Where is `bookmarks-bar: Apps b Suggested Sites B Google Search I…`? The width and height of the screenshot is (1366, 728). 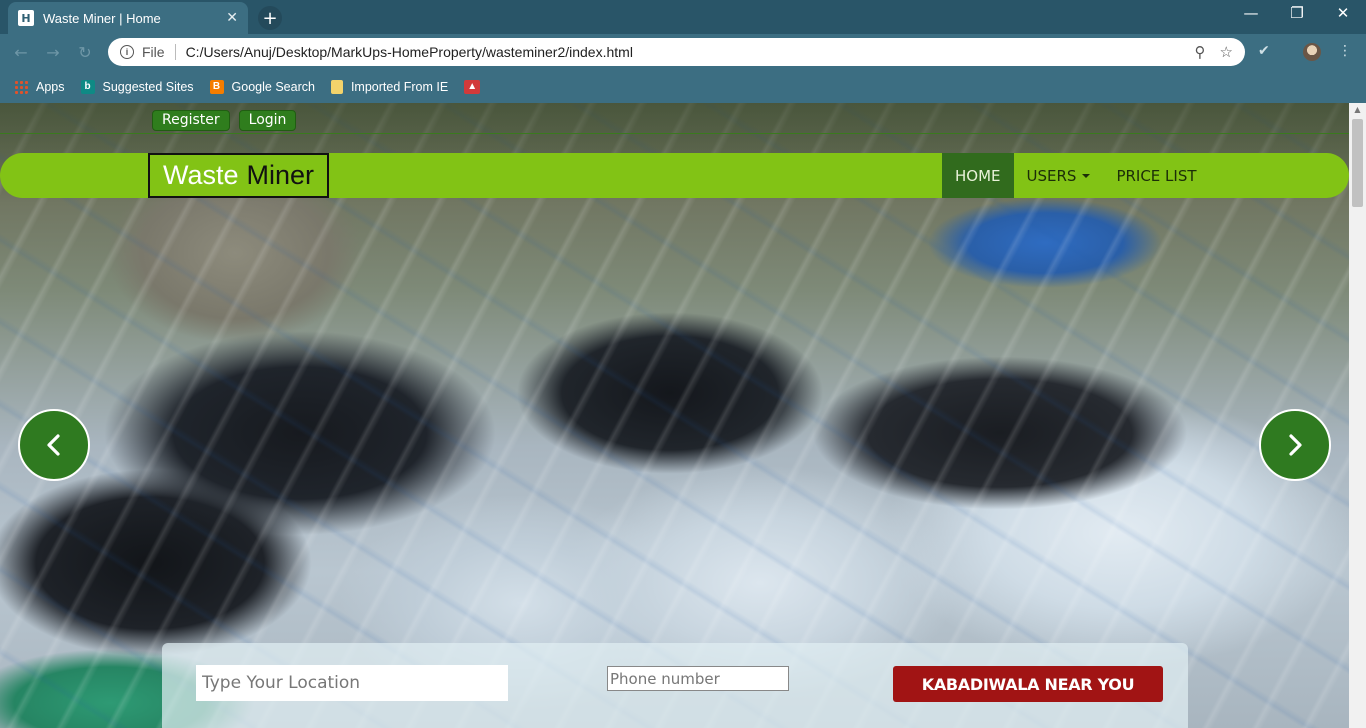 bookmarks-bar: Apps b Suggested Sites B Google Search I… is located at coordinates (683, 86).